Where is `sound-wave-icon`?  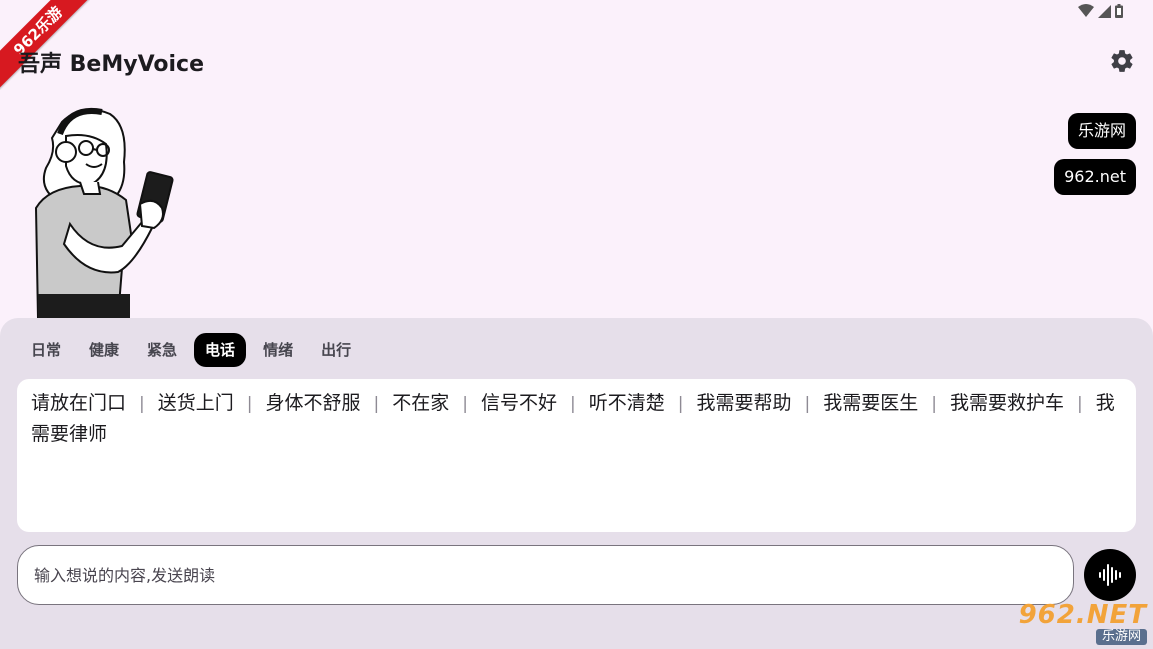
sound-wave-icon is located at coordinates (1110, 575).